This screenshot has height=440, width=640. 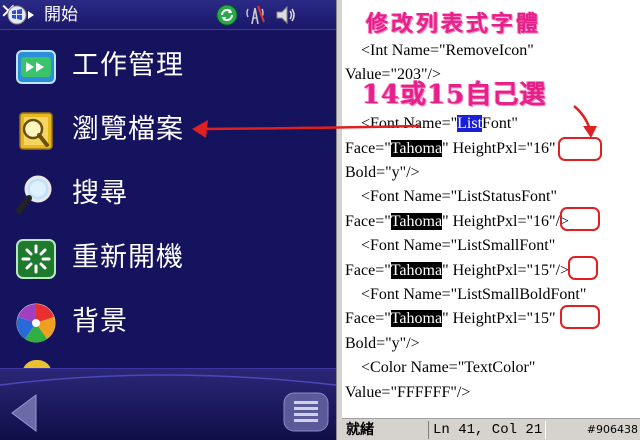 What do you see at coordinates (500, 124) in the screenshot?
I see `code-text: Font"` at bounding box center [500, 124].